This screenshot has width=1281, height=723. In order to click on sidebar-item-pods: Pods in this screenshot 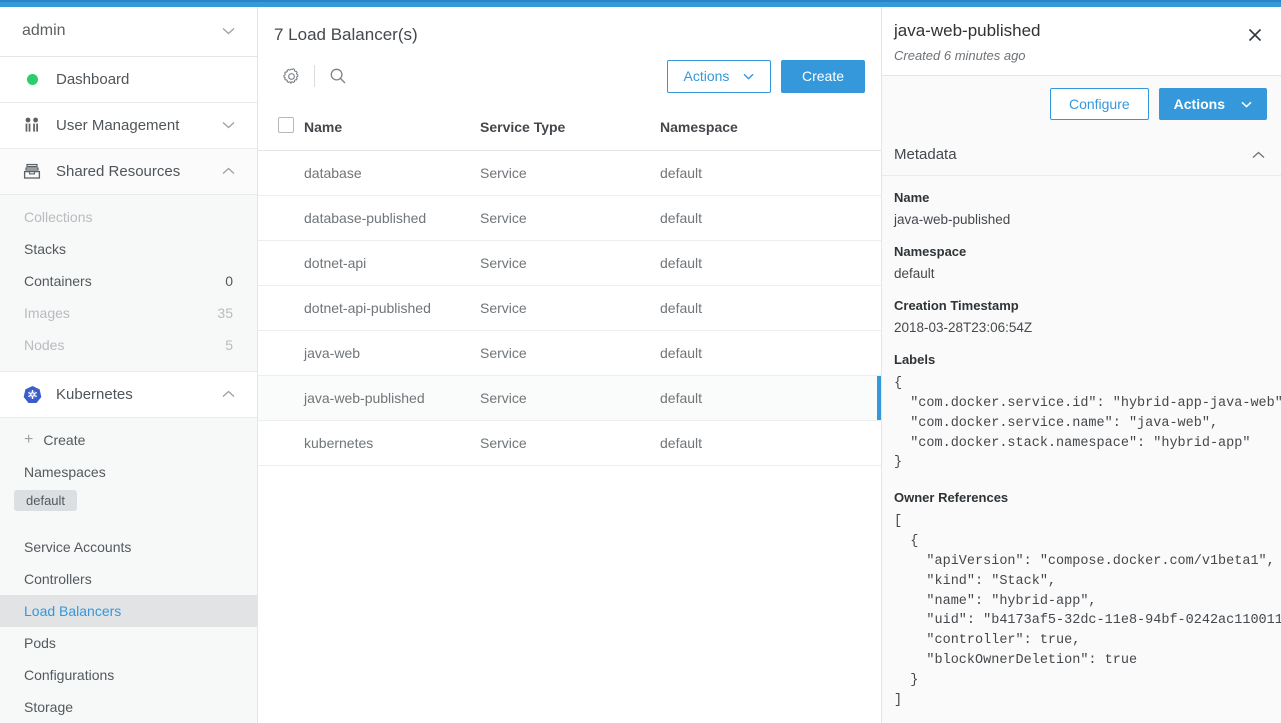, I will do `click(128, 643)`.